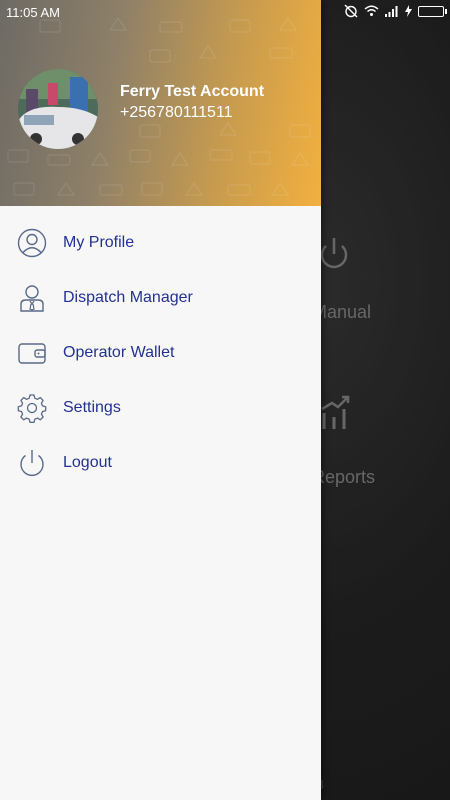  What do you see at coordinates (99, 242) in the screenshot?
I see `menu-label: My Profile` at bounding box center [99, 242].